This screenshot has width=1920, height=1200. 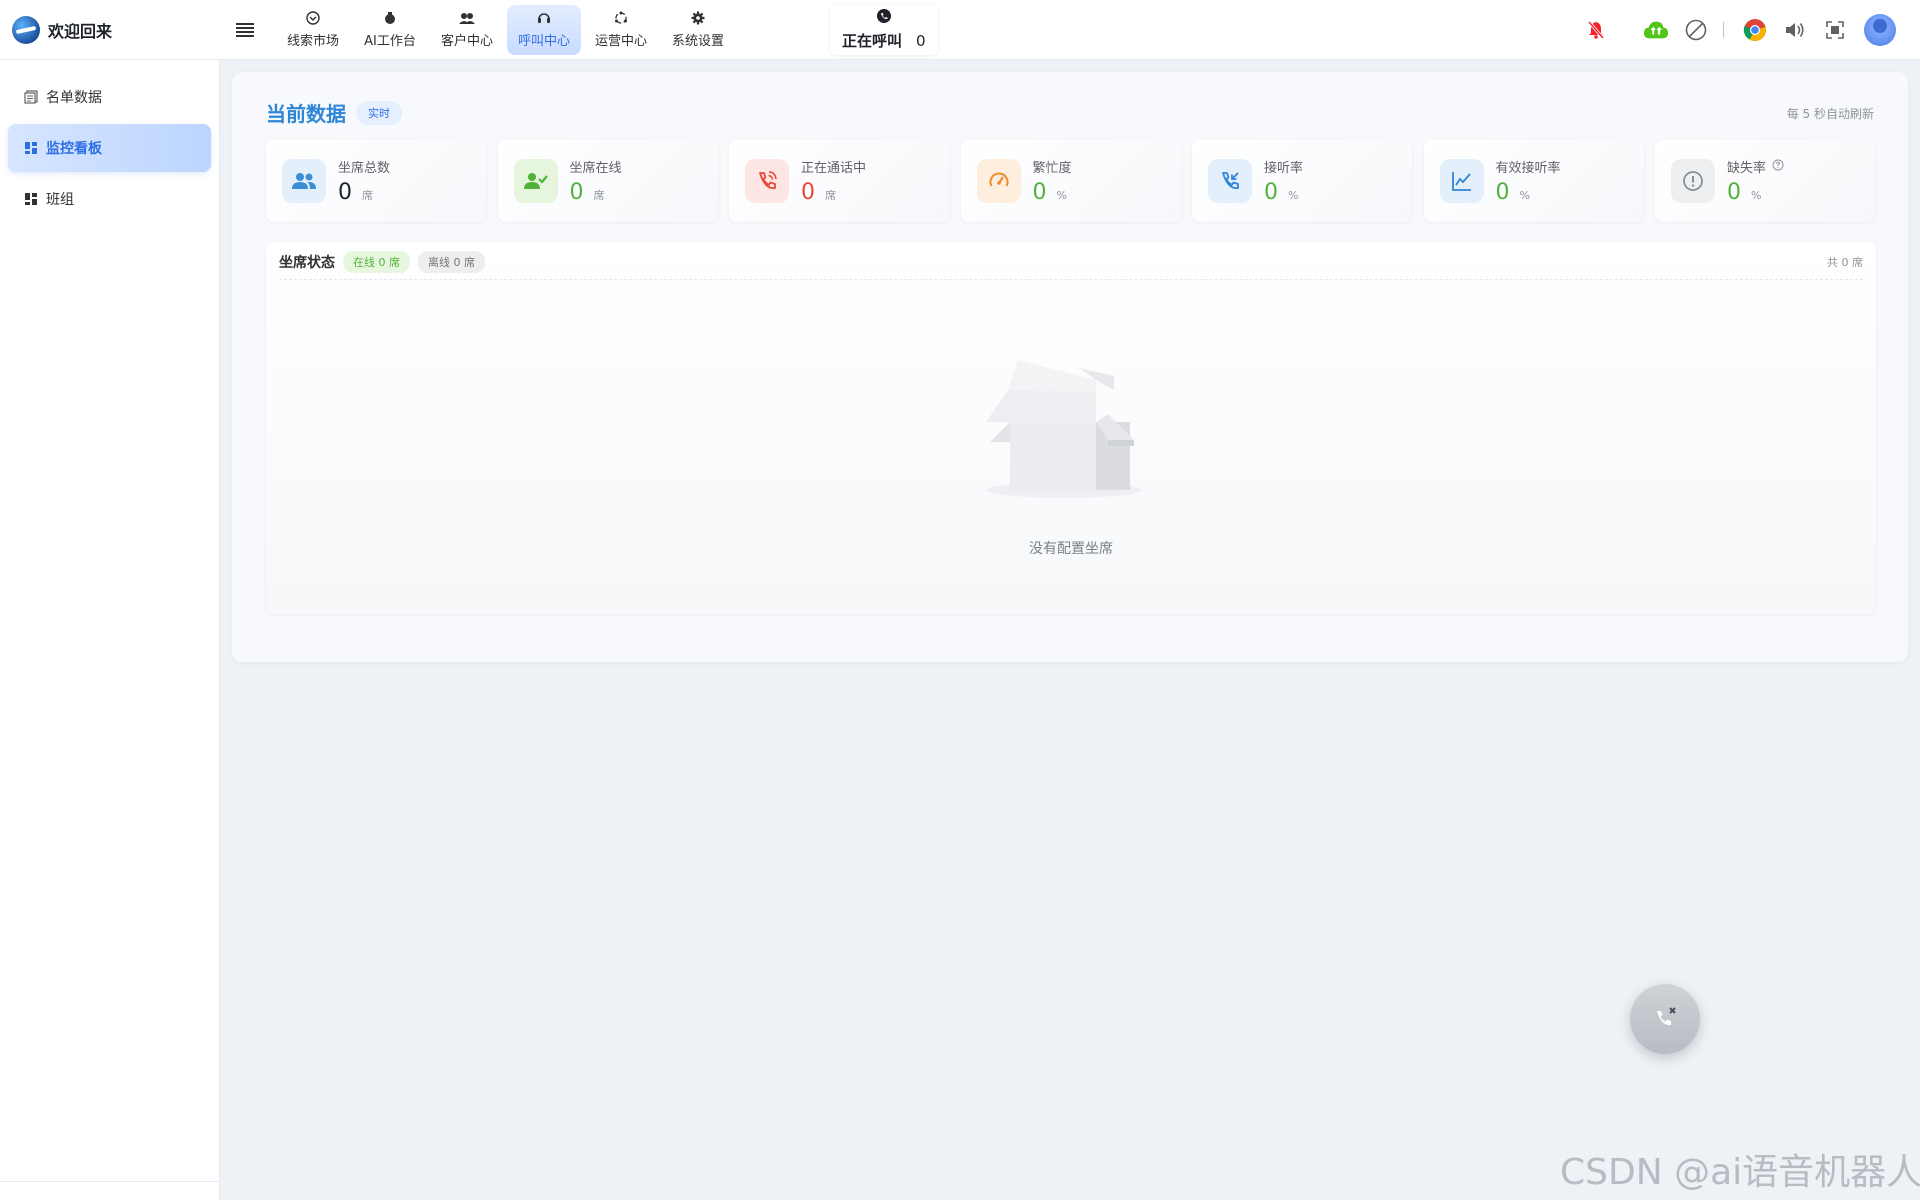 What do you see at coordinates (1747, 168) in the screenshot?
I see `stat-label: 缺失率` at bounding box center [1747, 168].